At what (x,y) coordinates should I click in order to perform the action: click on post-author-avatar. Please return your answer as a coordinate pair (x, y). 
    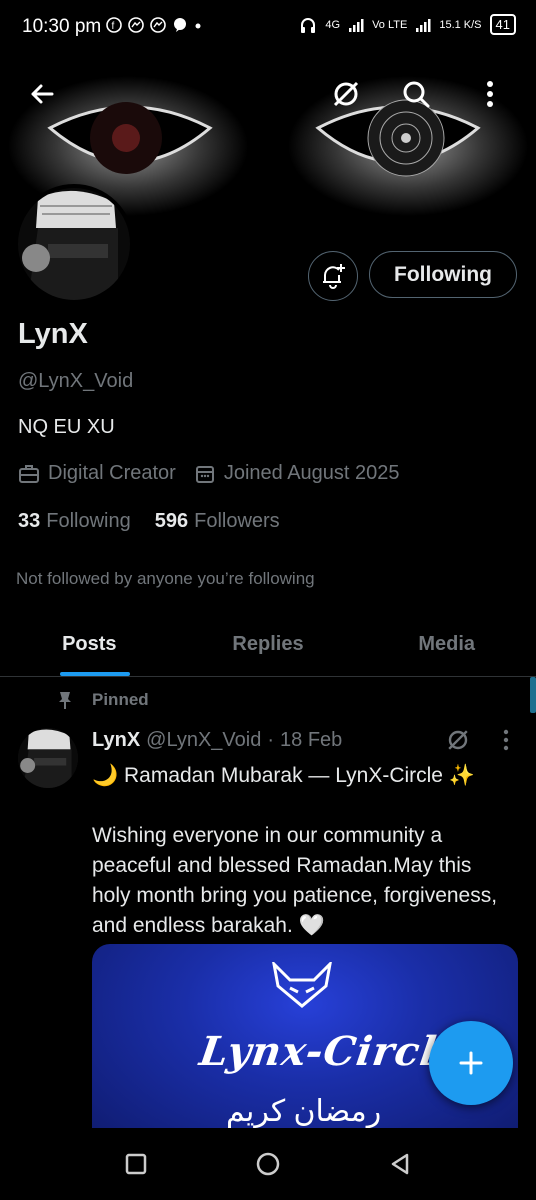
    Looking at the image, I should click on (48, 758).